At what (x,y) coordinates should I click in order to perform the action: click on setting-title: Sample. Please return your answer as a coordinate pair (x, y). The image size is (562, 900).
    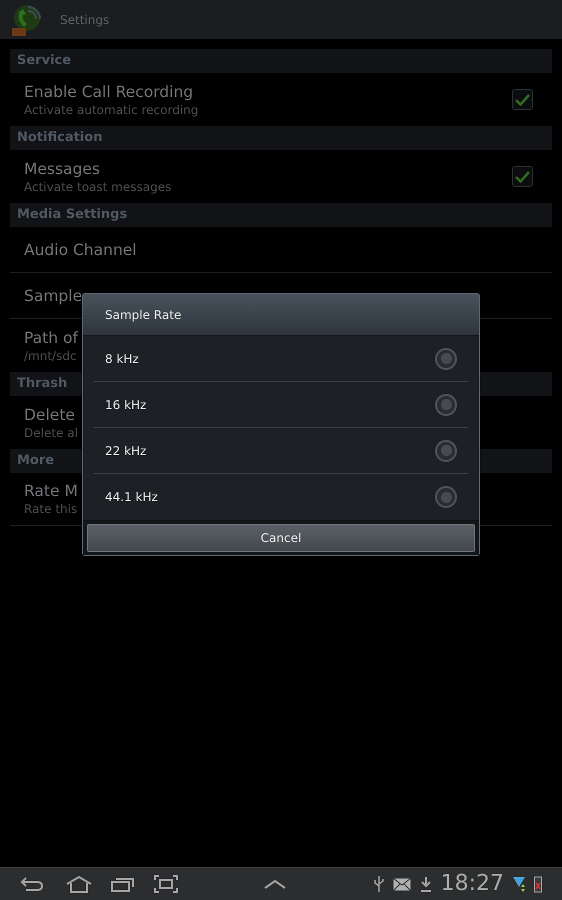
    Looking at the image, I should click on (53, 296).